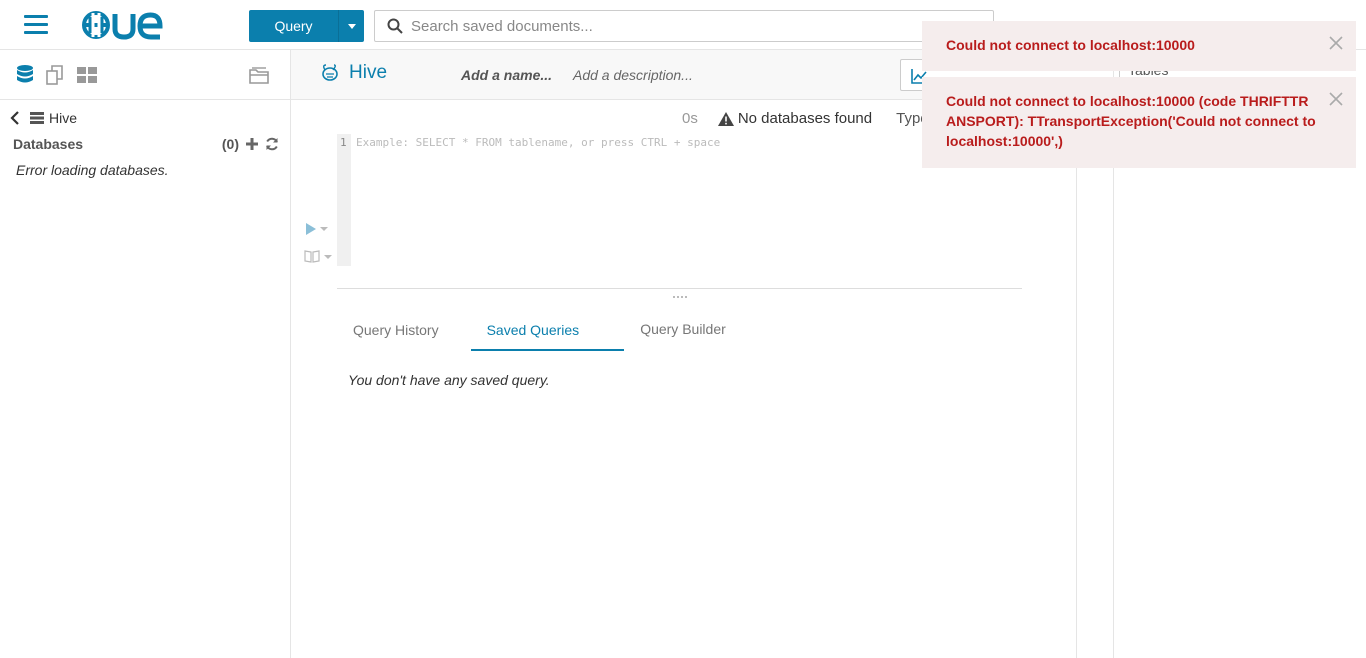 The height and width of the screenshot is (658, 1366). What do you see at coordinates (449, 380) in the screenshot?
I see `no-saved-queries-message: You don't have any saved query.` at bounding box center [449, 380].